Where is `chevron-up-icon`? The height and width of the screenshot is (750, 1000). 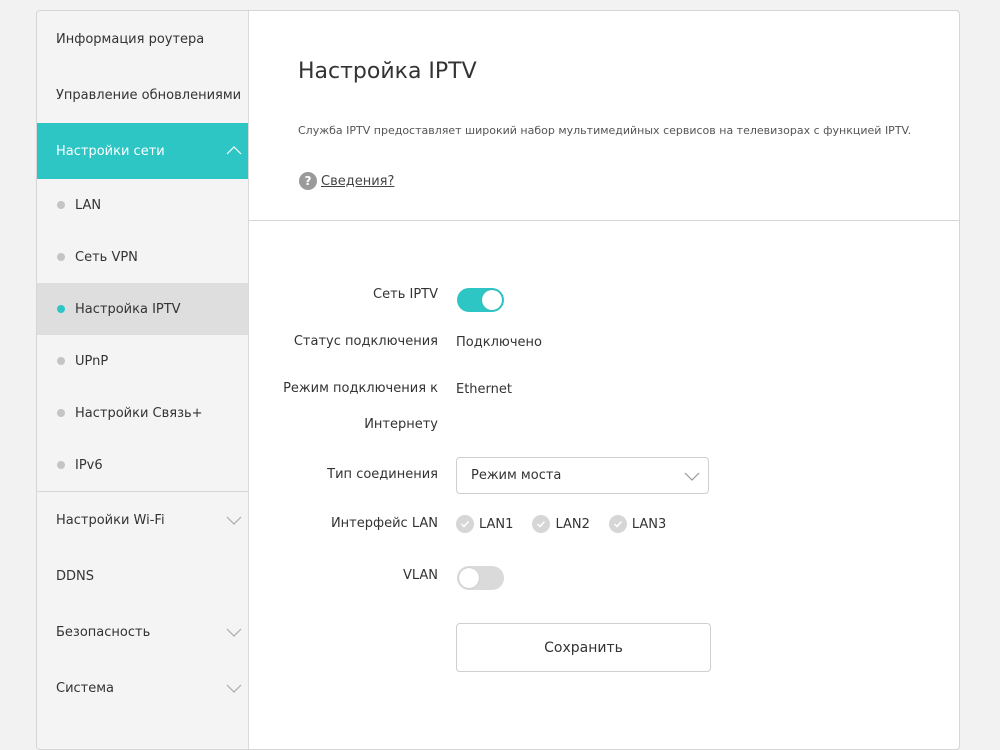 chevron-up-icon is located at coordinates (234, 150).